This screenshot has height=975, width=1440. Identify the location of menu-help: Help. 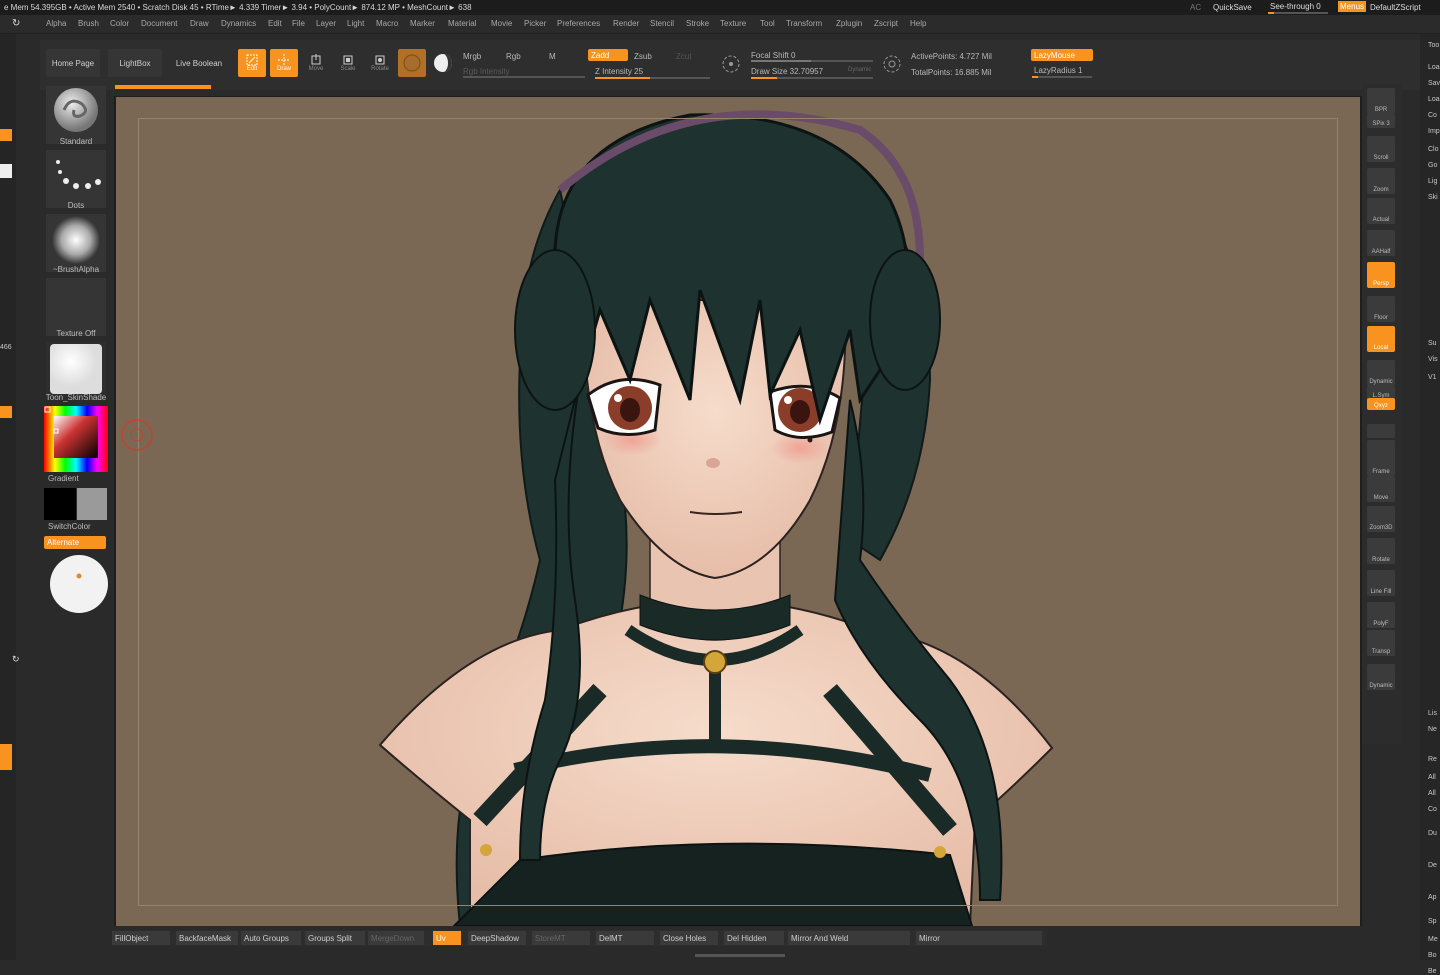
(918, 23).